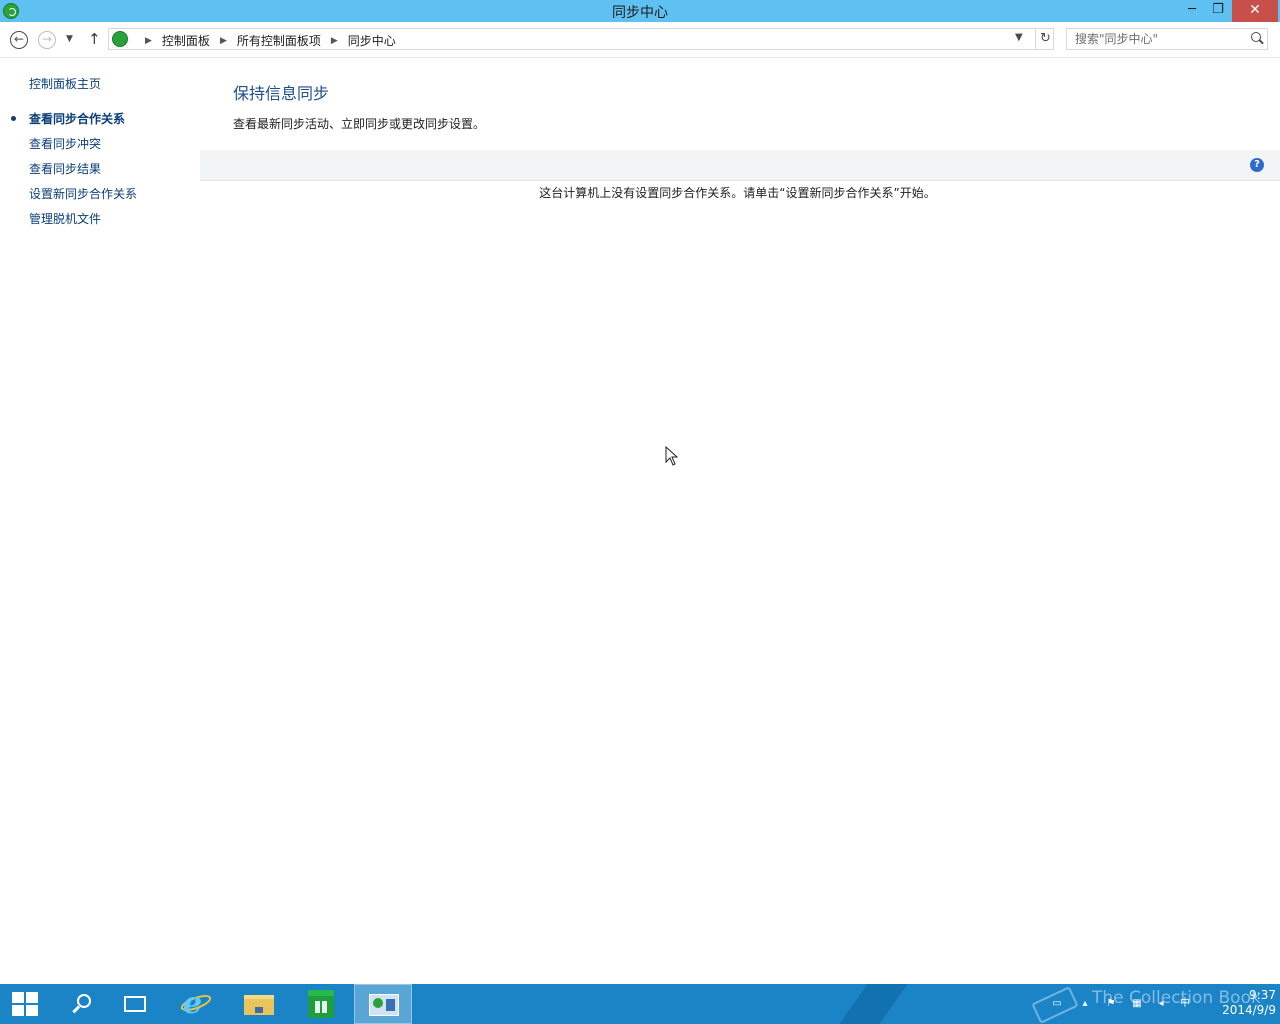  What do you see at coordinates (740, 165) in the screenshot?
I see `command-bar: ?` at bounding box center [740, 165].